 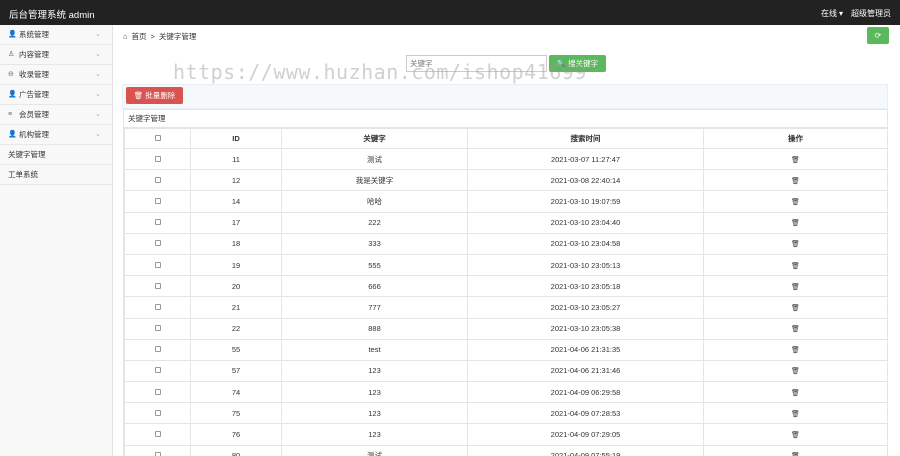 What do you see at coordinates (56, 95) in the screenshot?
I see `sidebar-item: 👤 广告管理 ⌄` at bounding box center [56, 95].